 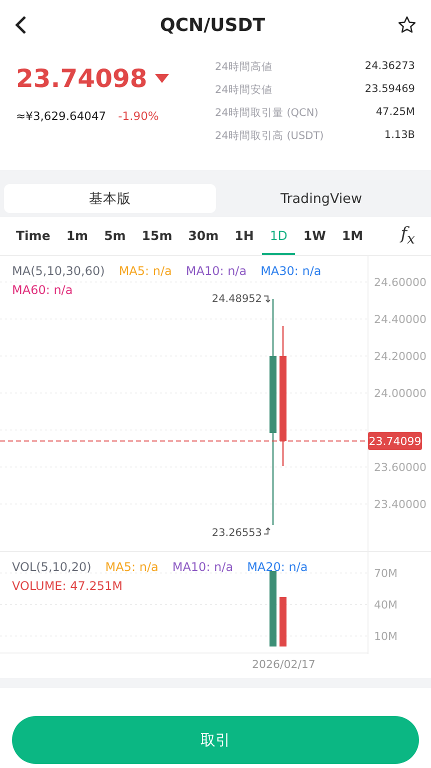 I want to click on stat-value: 47.25M, so click(x=395, y=113).